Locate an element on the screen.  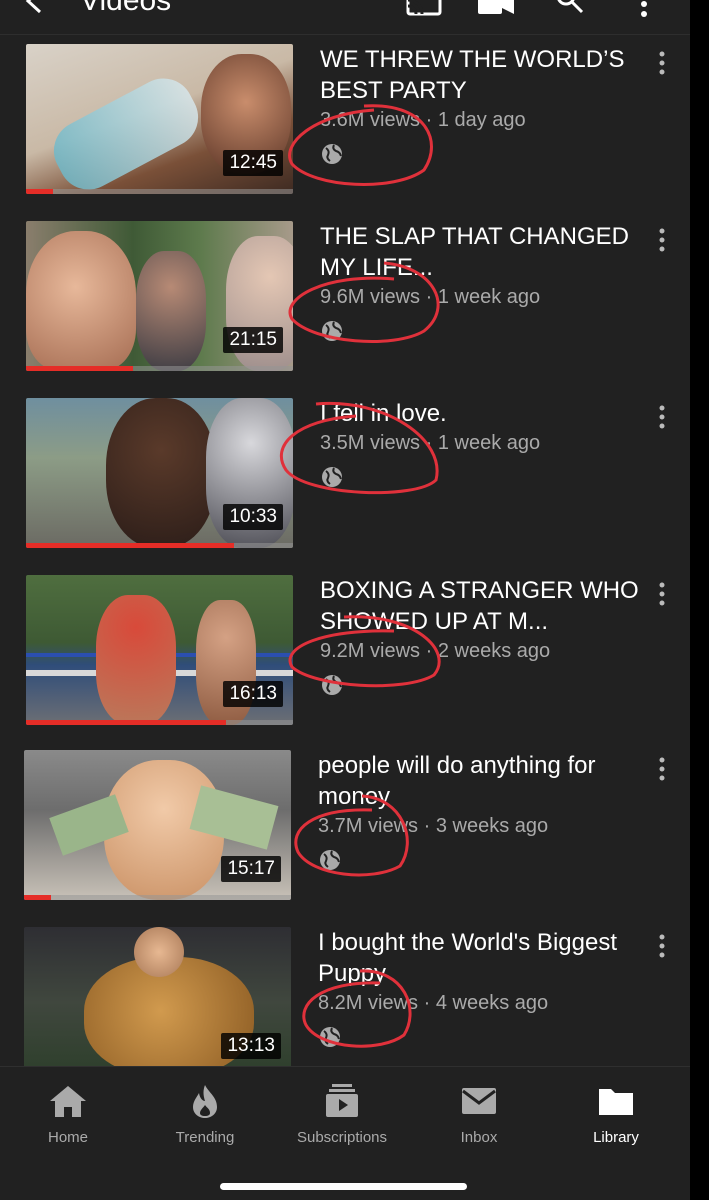
video-title: WE THREW THE WORLD’S BEST PARTY is located at coordinates (480, 75).